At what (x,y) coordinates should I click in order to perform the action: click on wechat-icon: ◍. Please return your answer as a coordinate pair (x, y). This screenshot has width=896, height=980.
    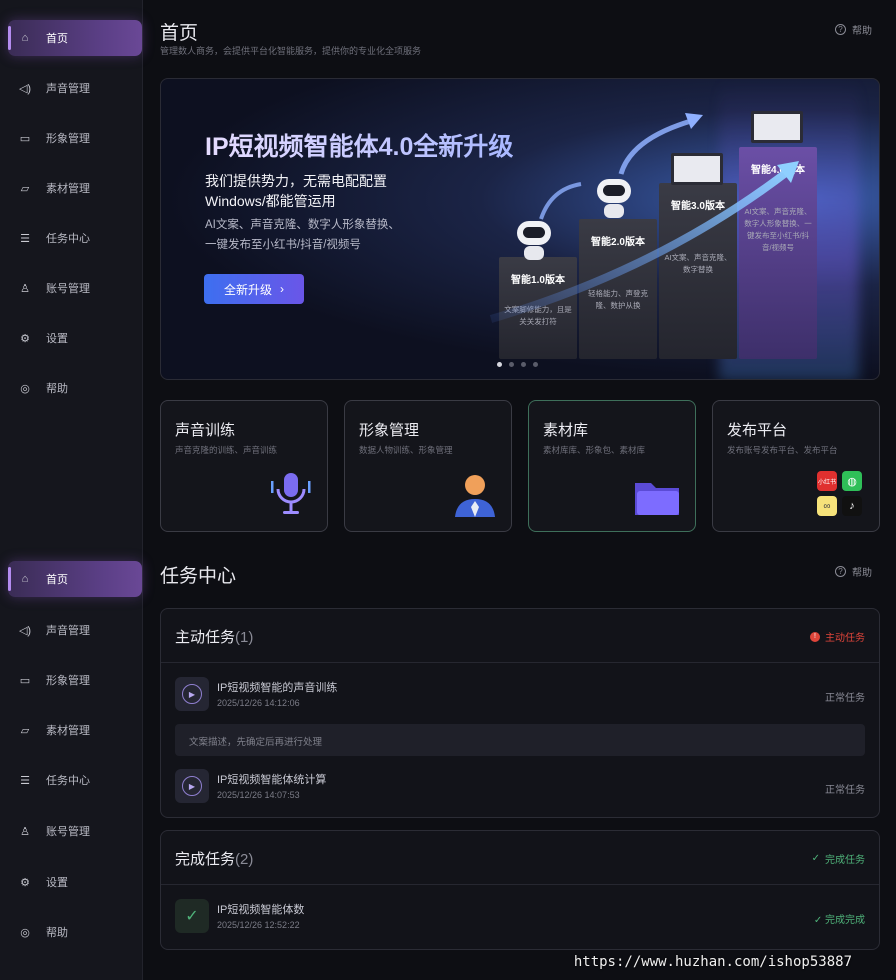
    Looking at the image, I should click on (852, 481).